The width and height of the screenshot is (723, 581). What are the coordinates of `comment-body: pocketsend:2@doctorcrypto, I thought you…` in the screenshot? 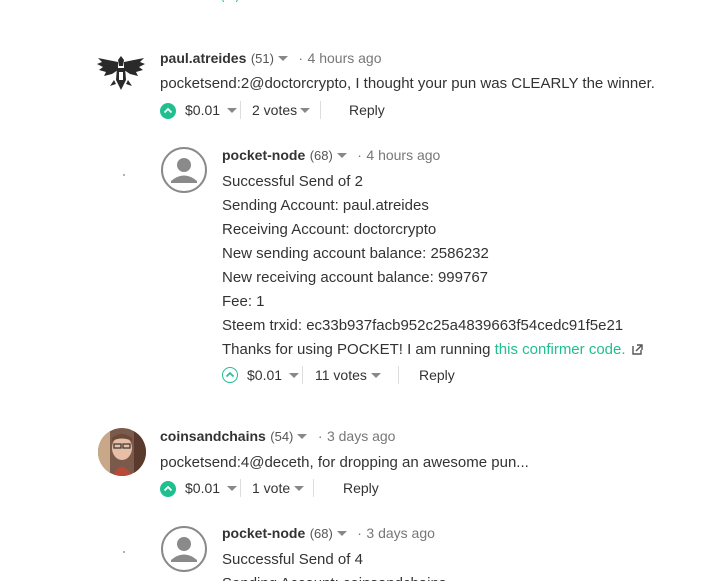 It's located at (407, 83).